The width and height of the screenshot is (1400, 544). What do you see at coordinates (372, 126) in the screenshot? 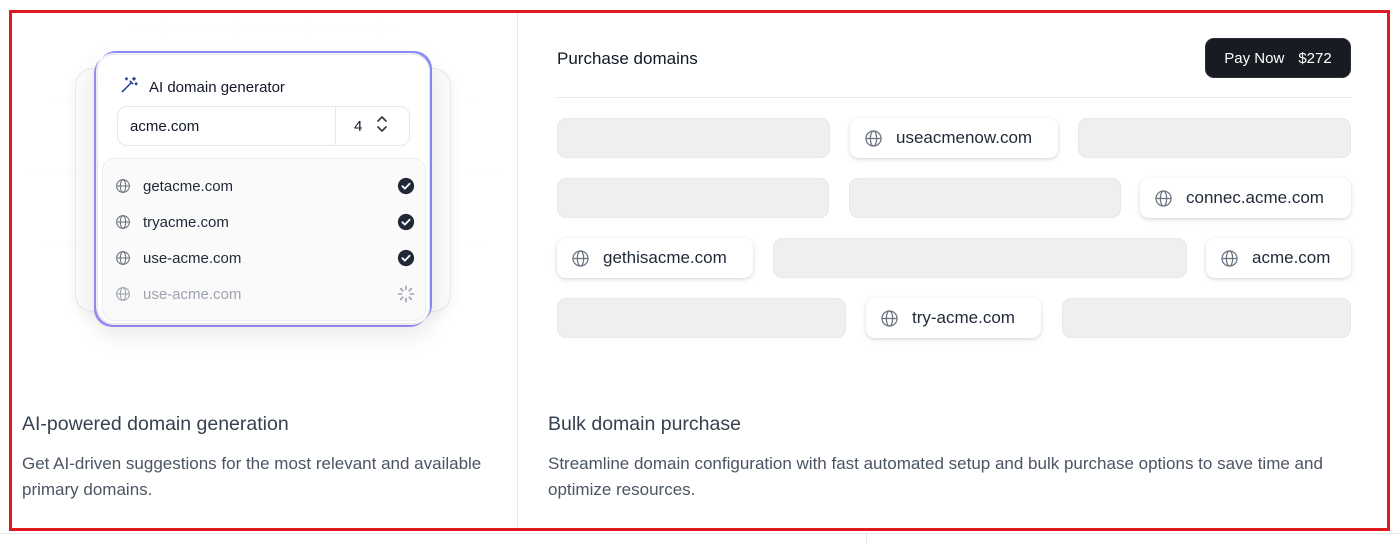
I see `count-stepper: 4` at bounding box center [372, 126].